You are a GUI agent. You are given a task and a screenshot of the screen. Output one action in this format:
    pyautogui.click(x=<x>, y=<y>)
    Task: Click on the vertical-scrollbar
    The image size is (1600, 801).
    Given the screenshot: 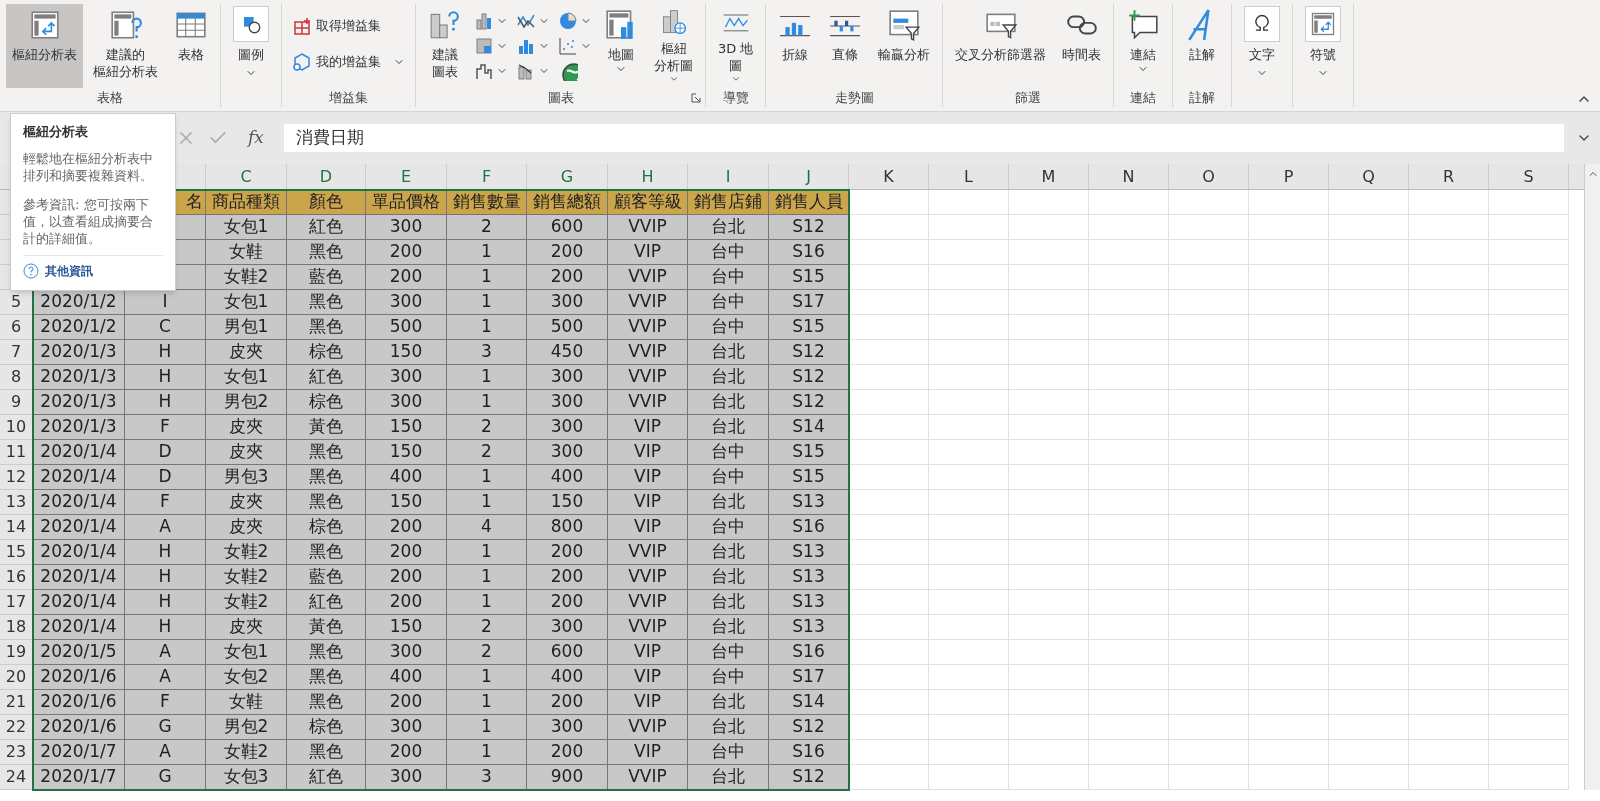 What is the action you would take?
    pyautogui.click(x=1592, y=477)
    